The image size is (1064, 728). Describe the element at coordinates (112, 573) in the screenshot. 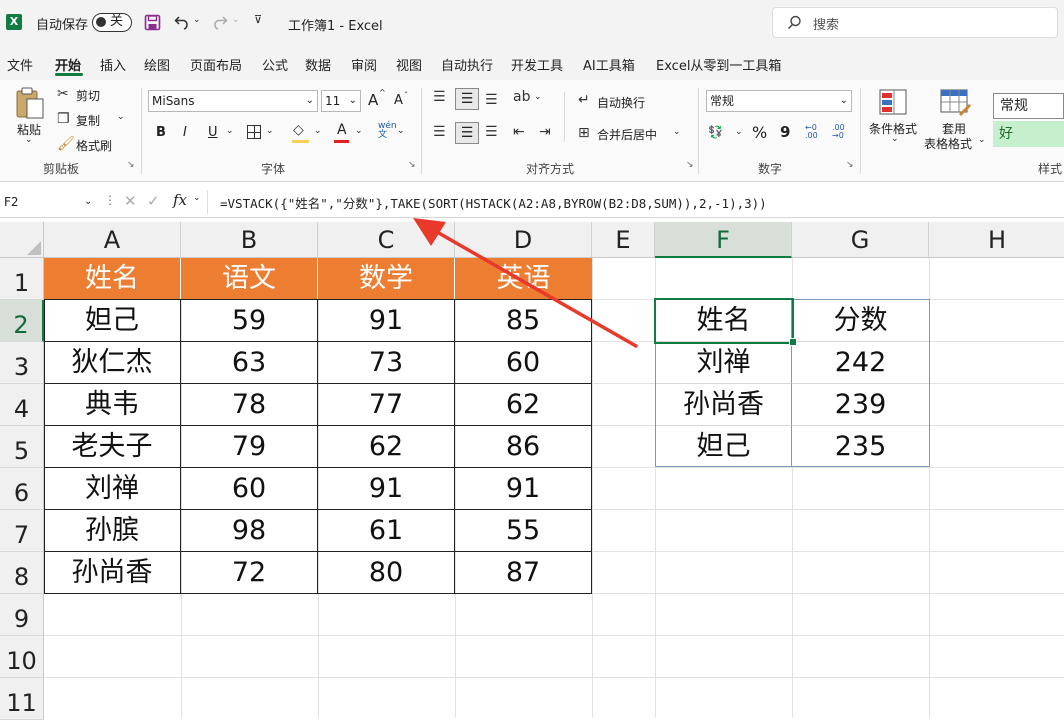

I see `table-cell: 孙尚香` at that location.